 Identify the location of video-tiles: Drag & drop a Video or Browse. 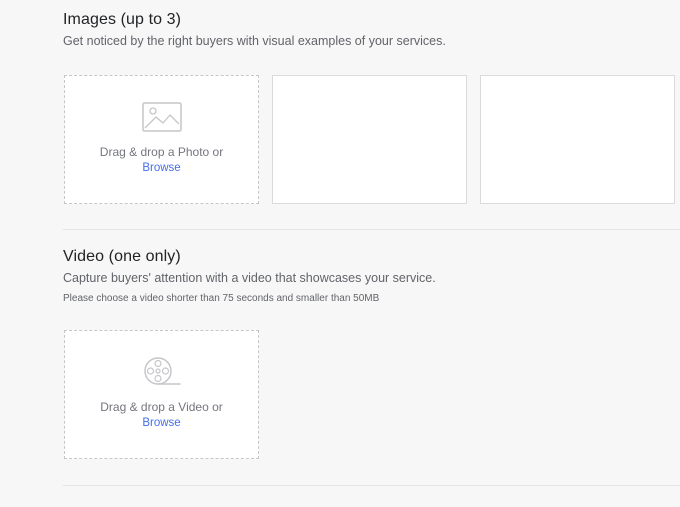
(161, 394).